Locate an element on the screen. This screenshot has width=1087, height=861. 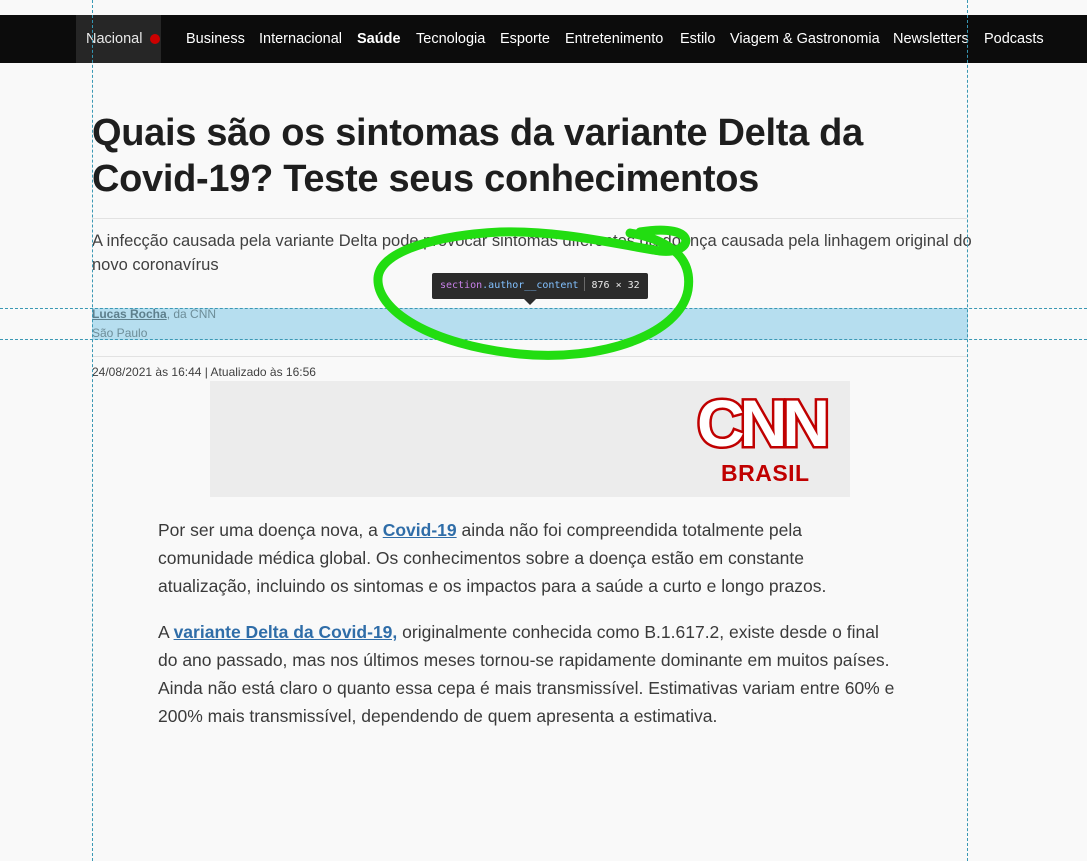
nav-item-business: Business is located at coordinates (215, 39).